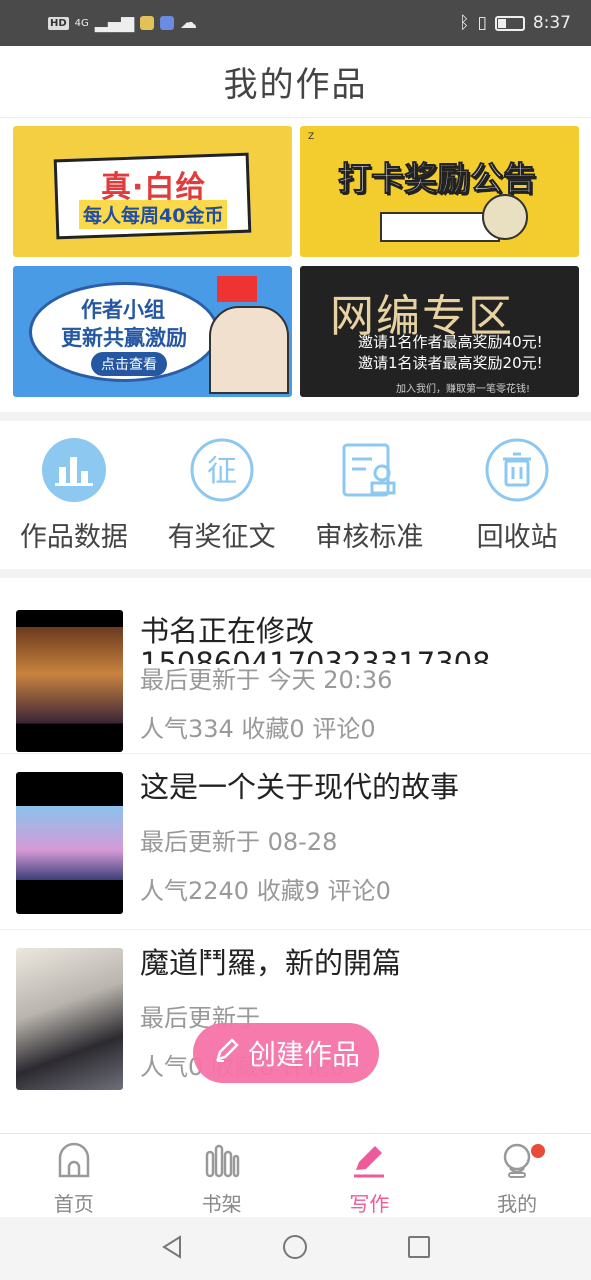 The width and height of the screenshot is (591, 1280). What do you see at coordinates (295, 85) in the screenshot?
I see `page-title: 我的作品` at bounding box center [295, 85].